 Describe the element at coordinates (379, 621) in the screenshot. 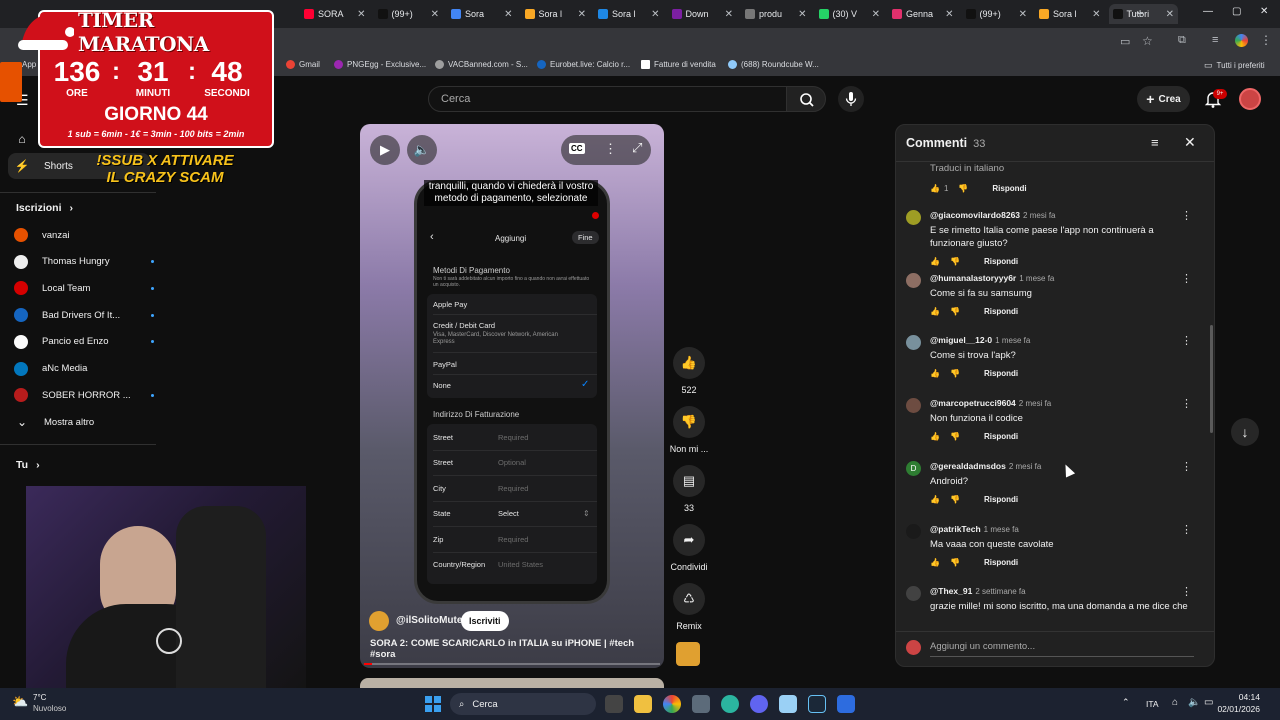

I see `channel-avatar` at that location.